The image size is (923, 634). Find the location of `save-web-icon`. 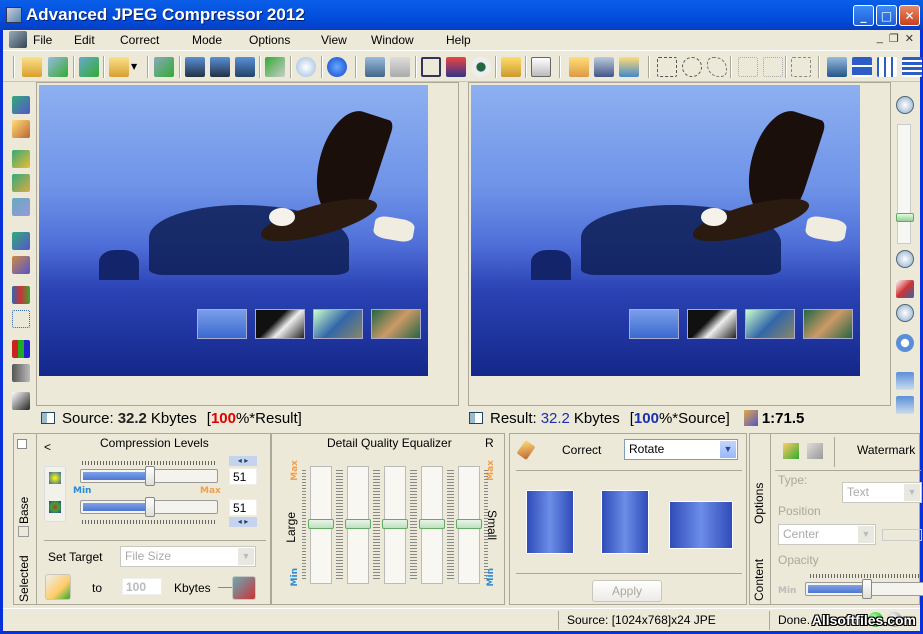

save-web-icon is located at coordinates (245, 67).